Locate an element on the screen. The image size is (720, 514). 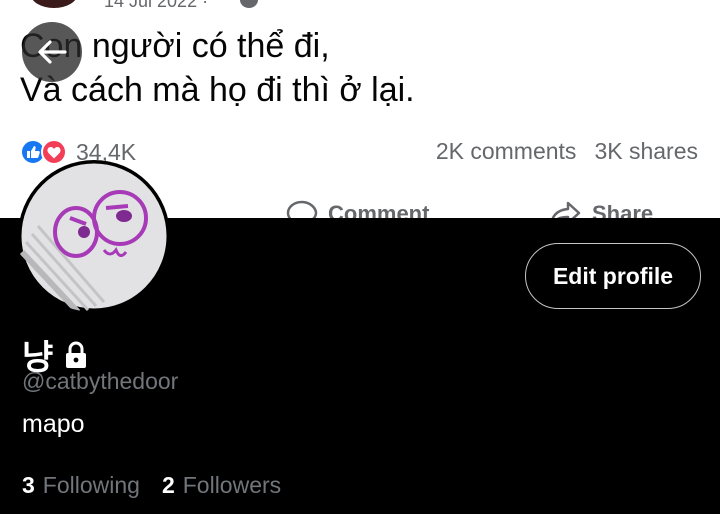
globe-icon is located at coordinates (249, 4).